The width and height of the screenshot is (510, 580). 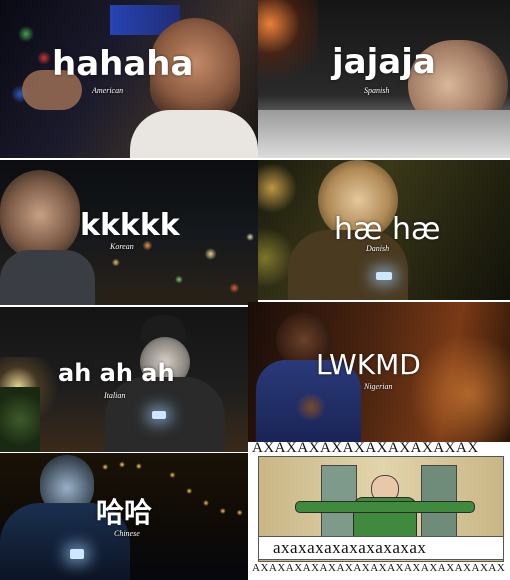 I want to click on bottom-axa-text: AXAXAXAXAXAXAXAXAXAXAXAXAXAXAX, so click(x=379, y=568).